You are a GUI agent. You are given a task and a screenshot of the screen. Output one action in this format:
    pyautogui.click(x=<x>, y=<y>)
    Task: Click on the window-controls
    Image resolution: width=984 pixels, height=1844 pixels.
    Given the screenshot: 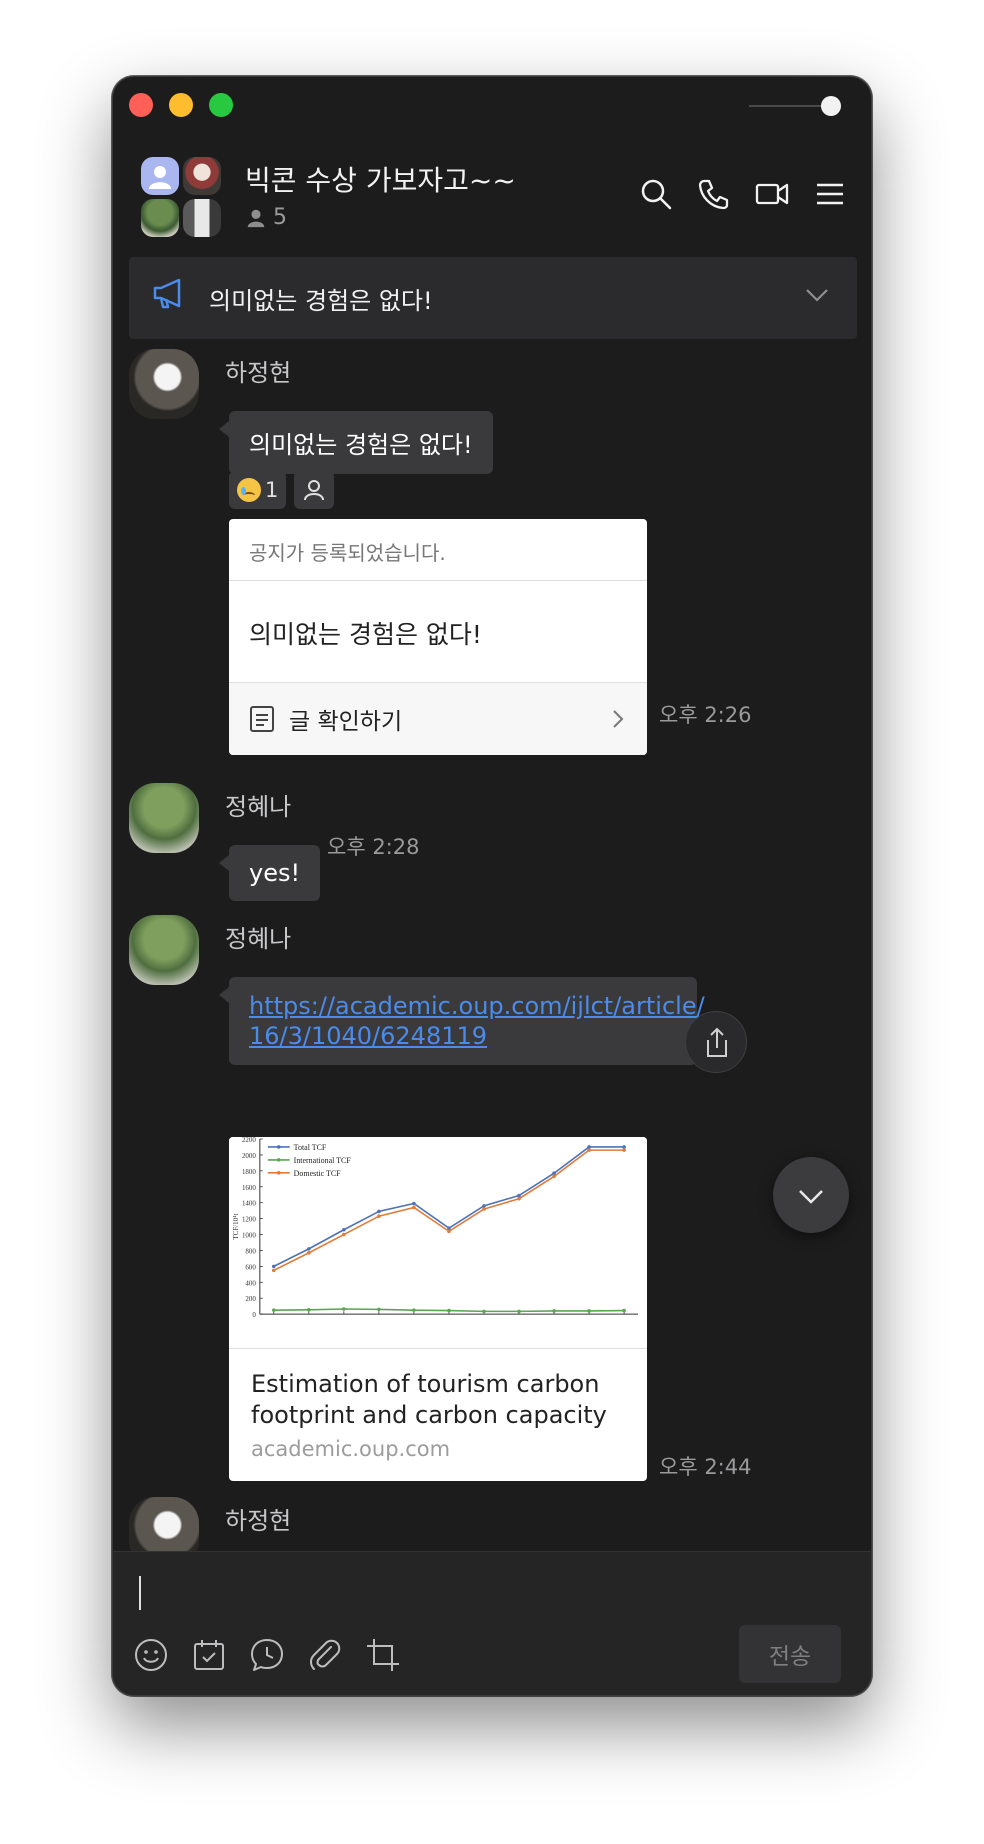 What is the action you would take?
    pyautogui.click(x=181, y=105)
    